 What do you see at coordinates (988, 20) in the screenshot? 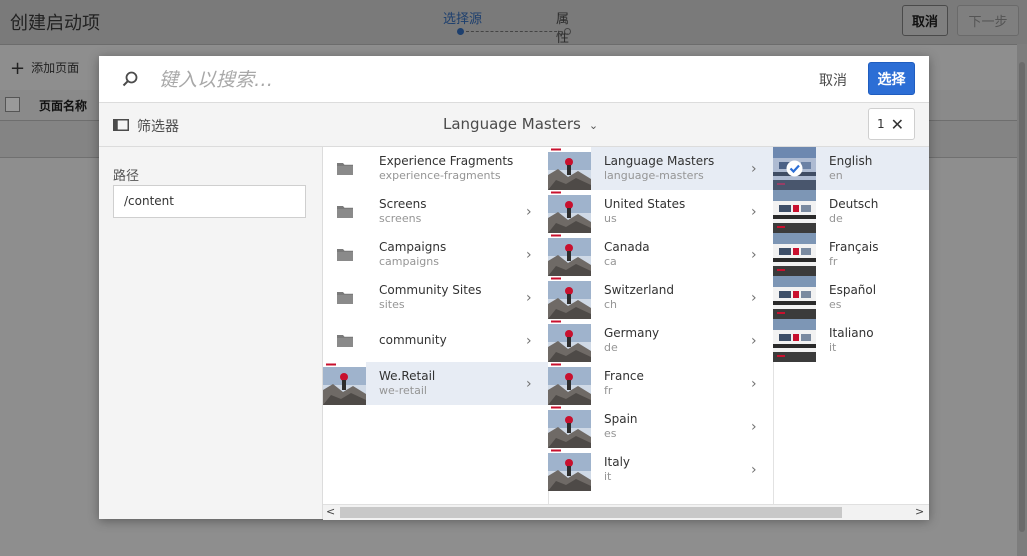
I see `wizard-next-button: 下一步` at bounding box center [988, 20].